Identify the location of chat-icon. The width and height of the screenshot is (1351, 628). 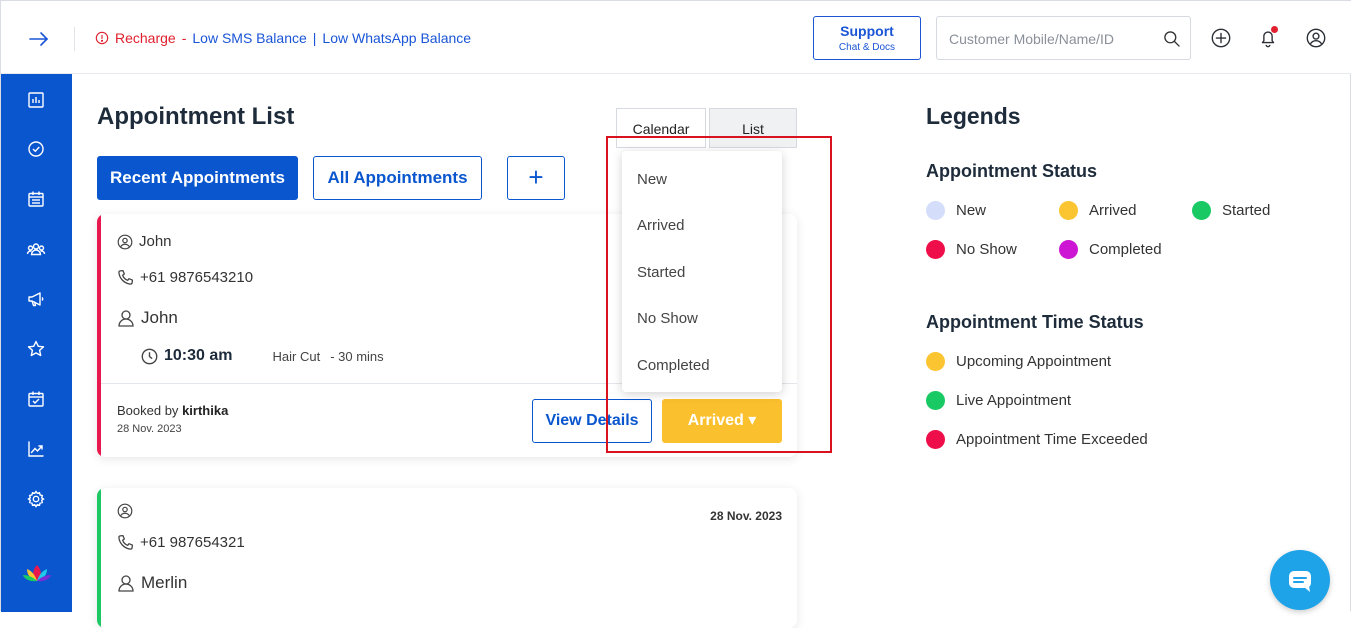
(1300, 581).